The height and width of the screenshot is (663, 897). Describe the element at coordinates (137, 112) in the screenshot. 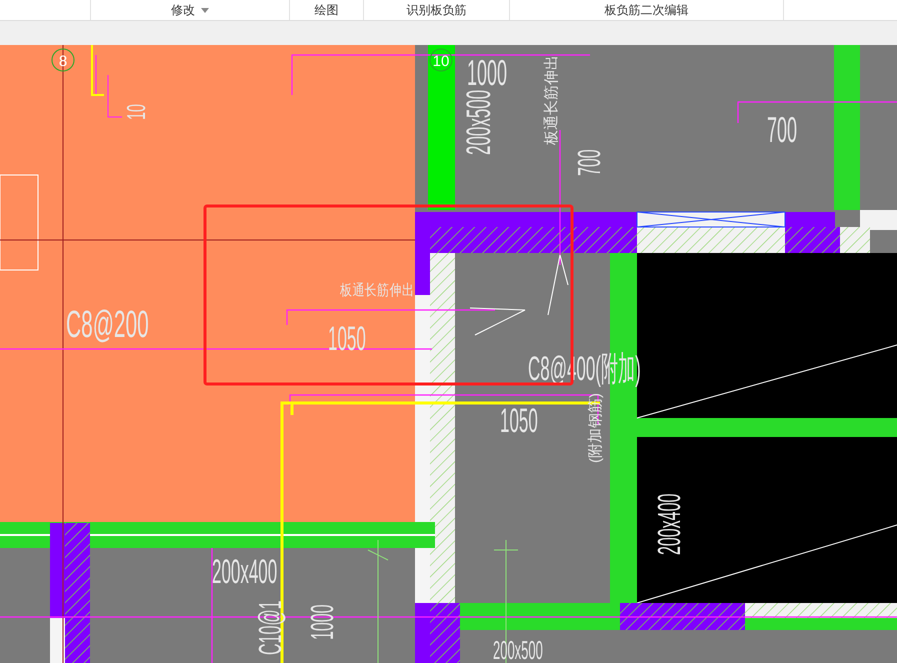

I see `dimension-label: 10` at that location.